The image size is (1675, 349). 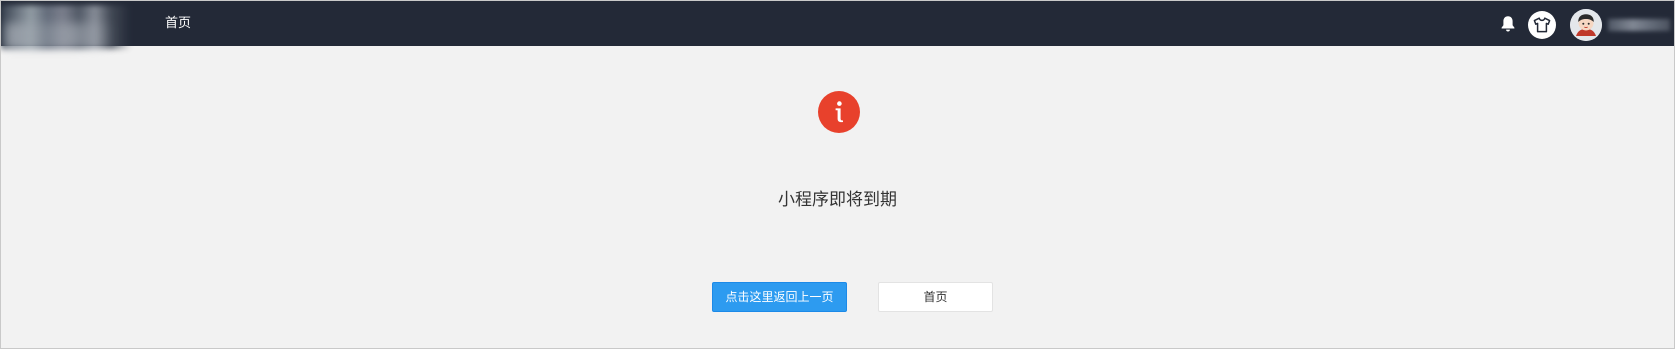 I want to click on logo-blur-overlay, so click(x=60, y=36).